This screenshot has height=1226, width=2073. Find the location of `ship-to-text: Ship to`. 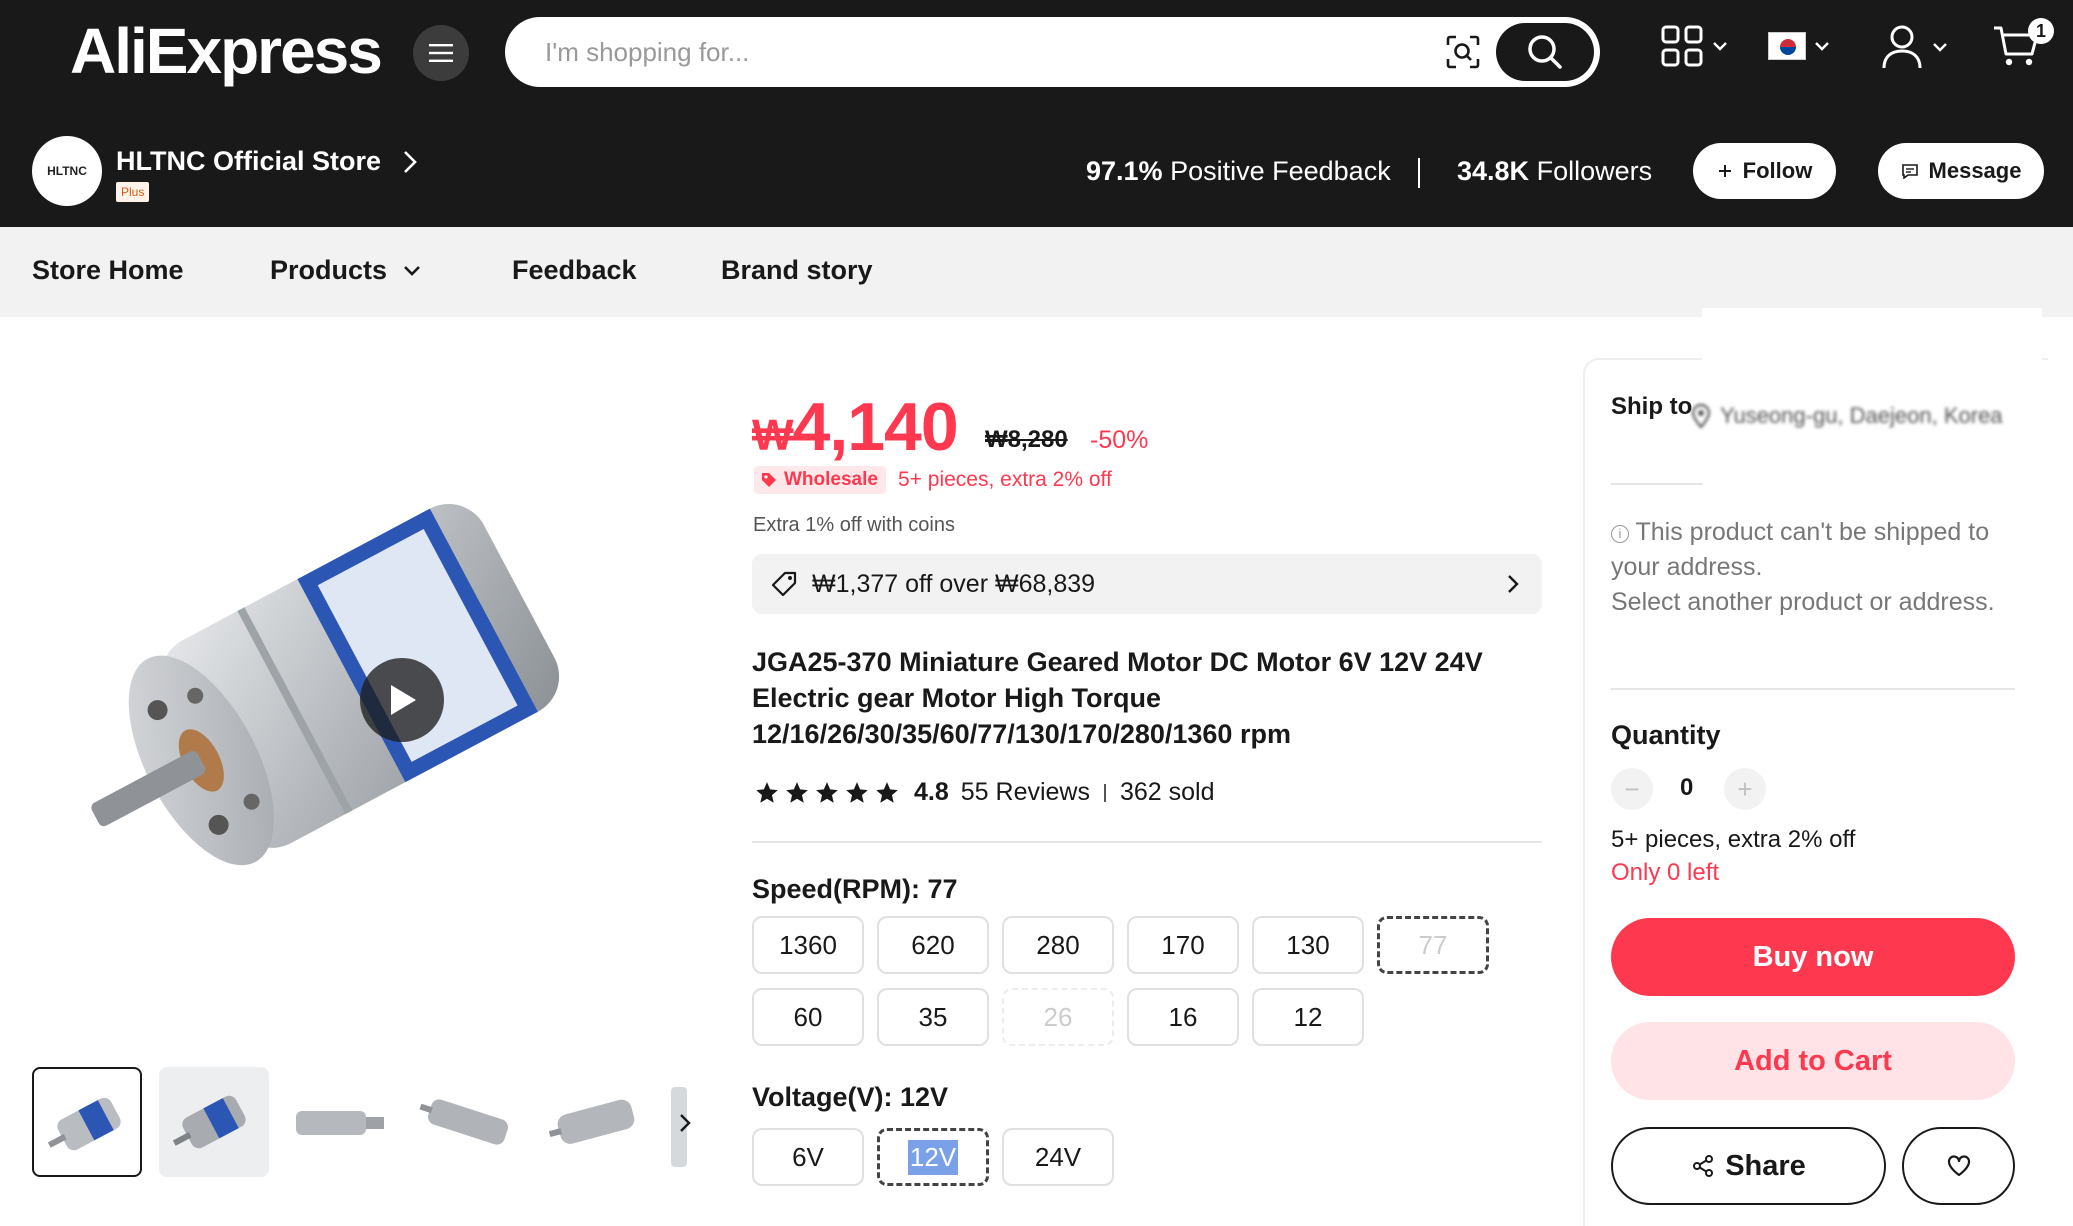

ship-to-text: Ship to is located at coordinates (1652, 406).